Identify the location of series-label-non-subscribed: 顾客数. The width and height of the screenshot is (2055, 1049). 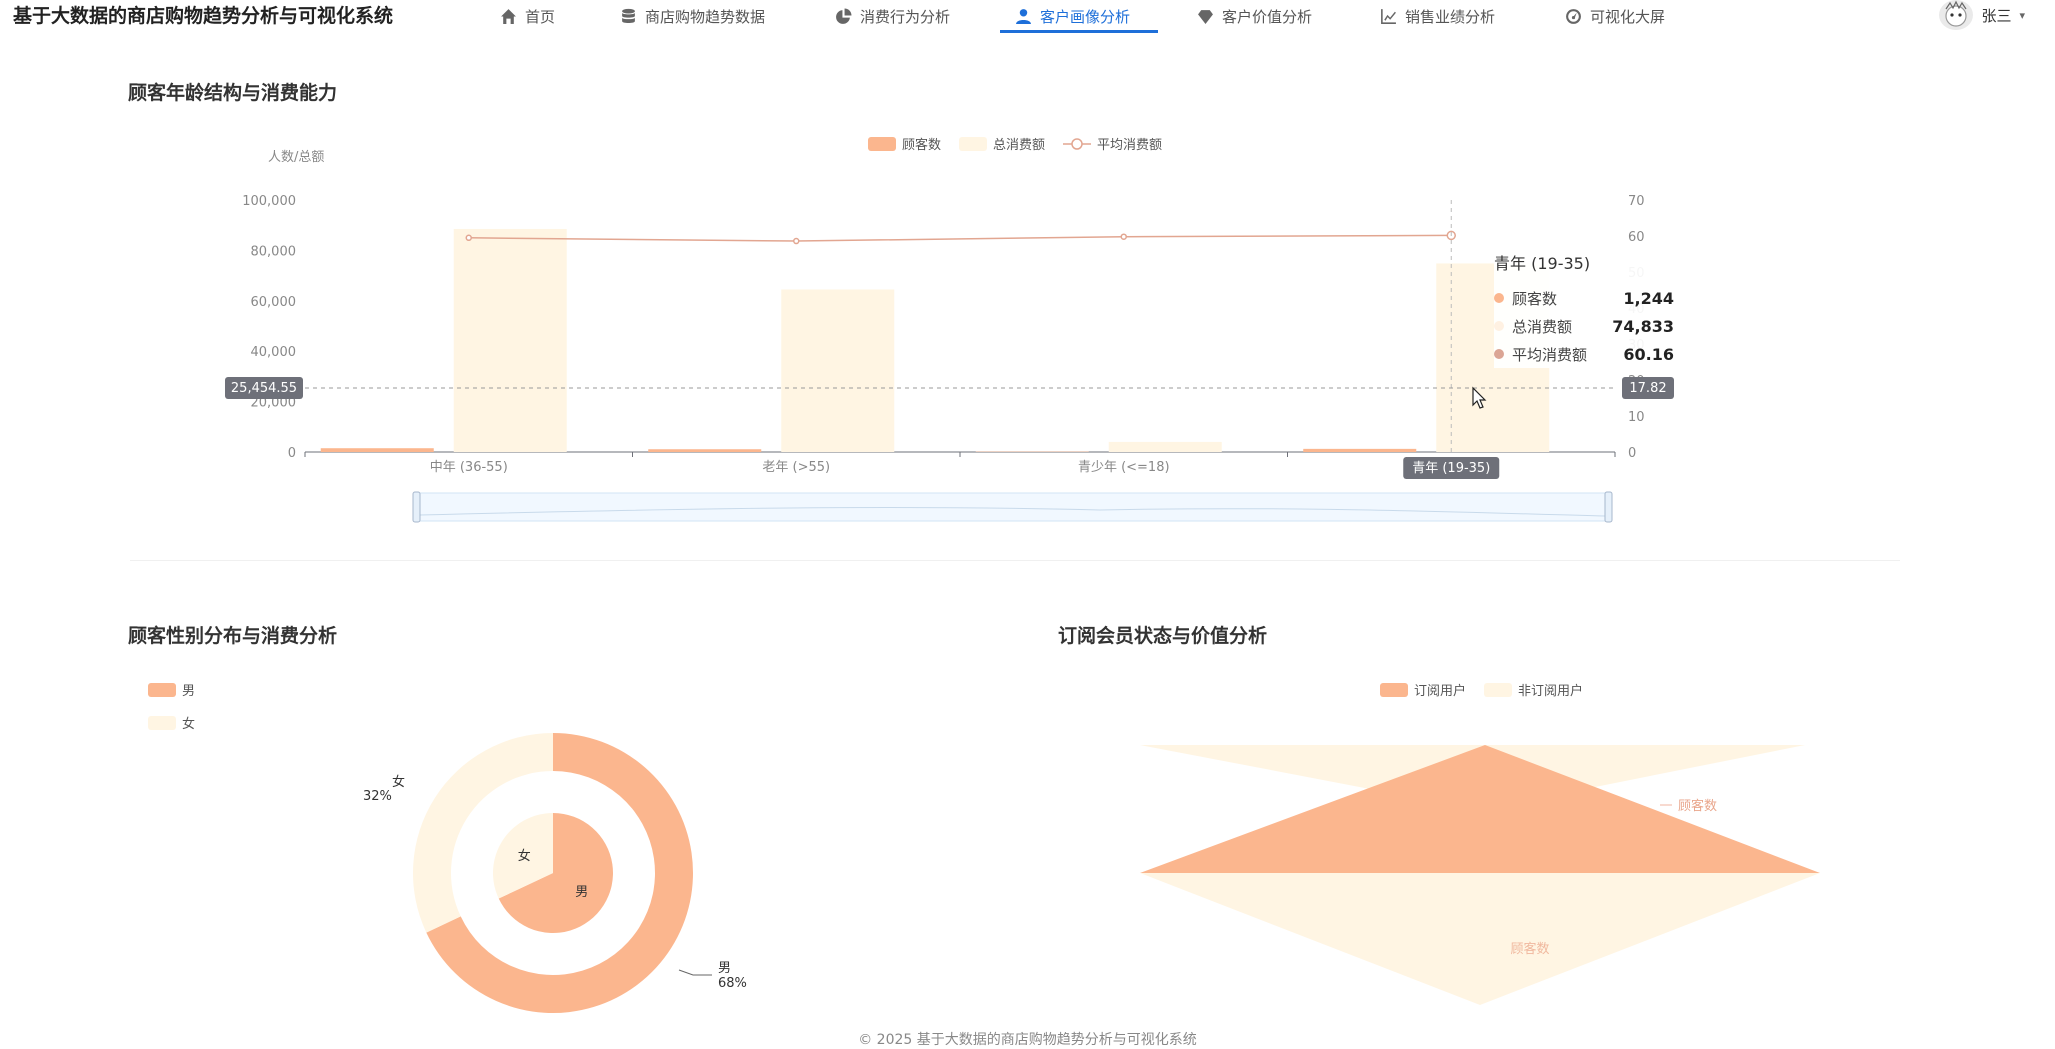
(1529, 949).